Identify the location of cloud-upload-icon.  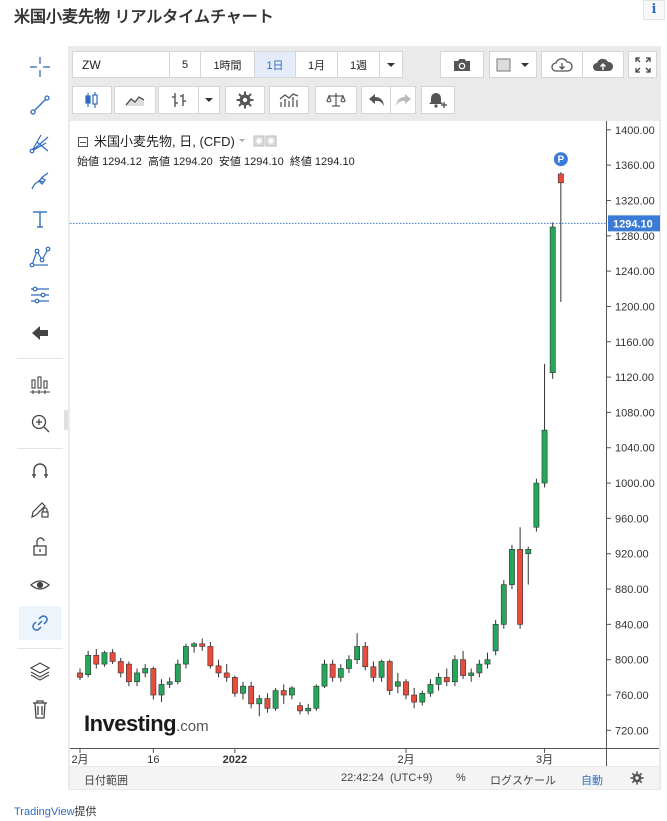
(603, 64).